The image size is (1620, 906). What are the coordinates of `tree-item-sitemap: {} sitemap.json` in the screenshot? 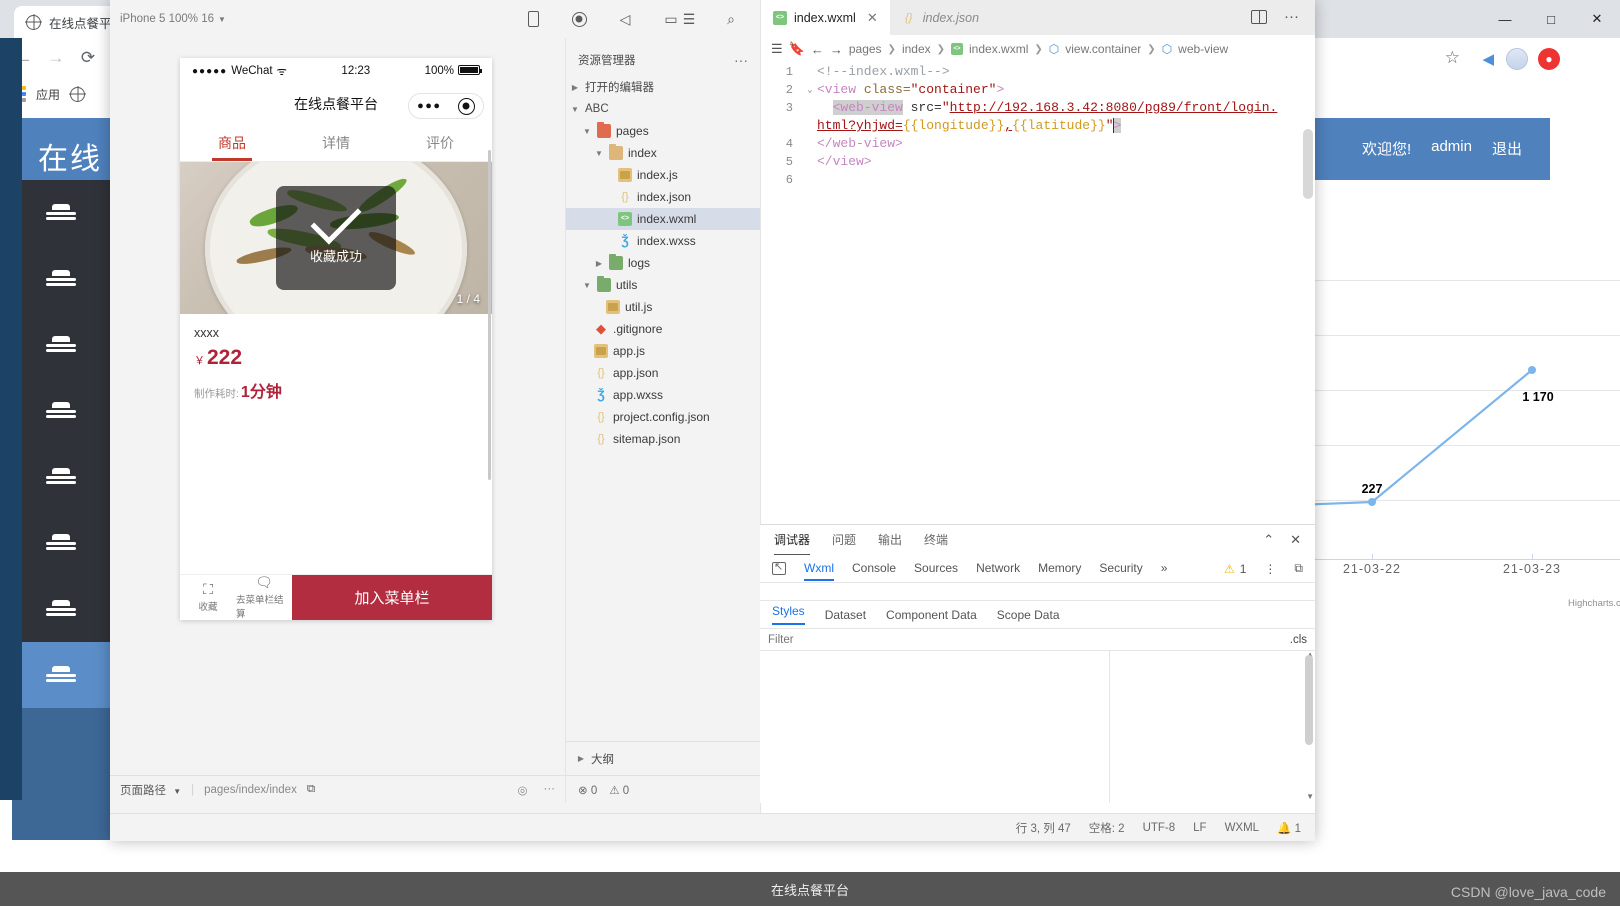 It's located at (663, 439).